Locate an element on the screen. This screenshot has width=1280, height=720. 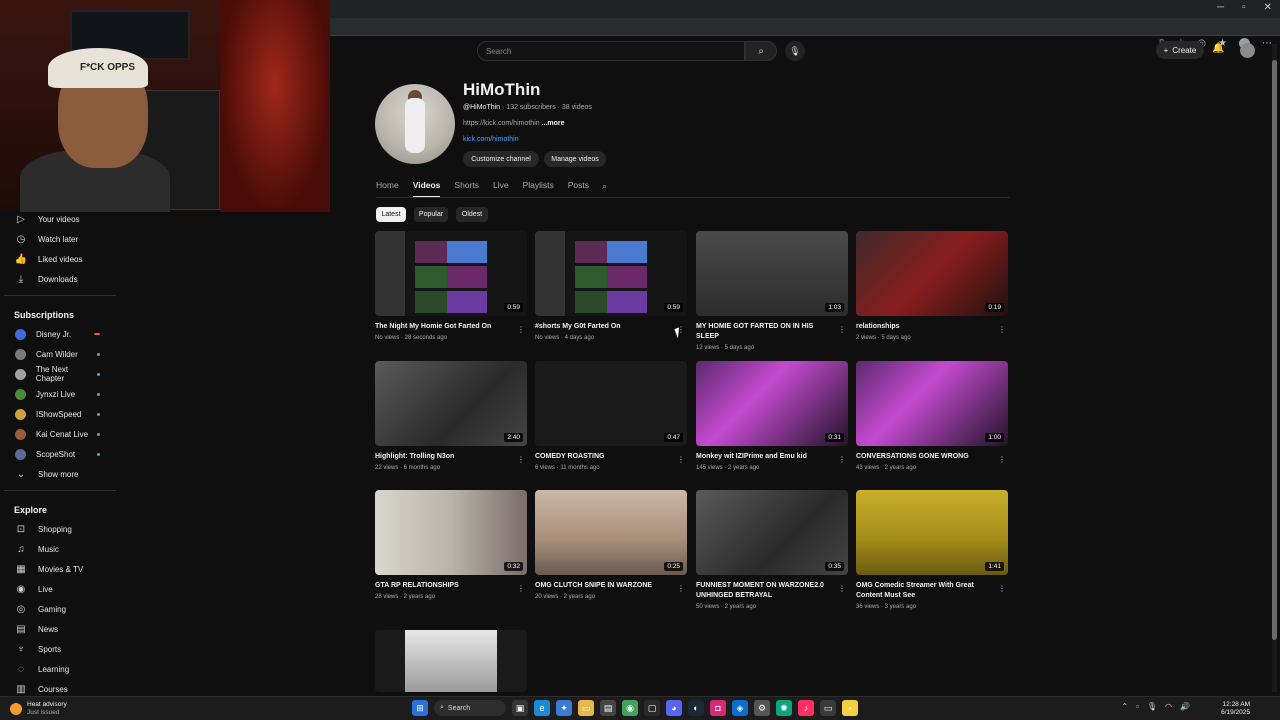
sidebar-item-music: ♫ Music is located at coordinates (60, 549).